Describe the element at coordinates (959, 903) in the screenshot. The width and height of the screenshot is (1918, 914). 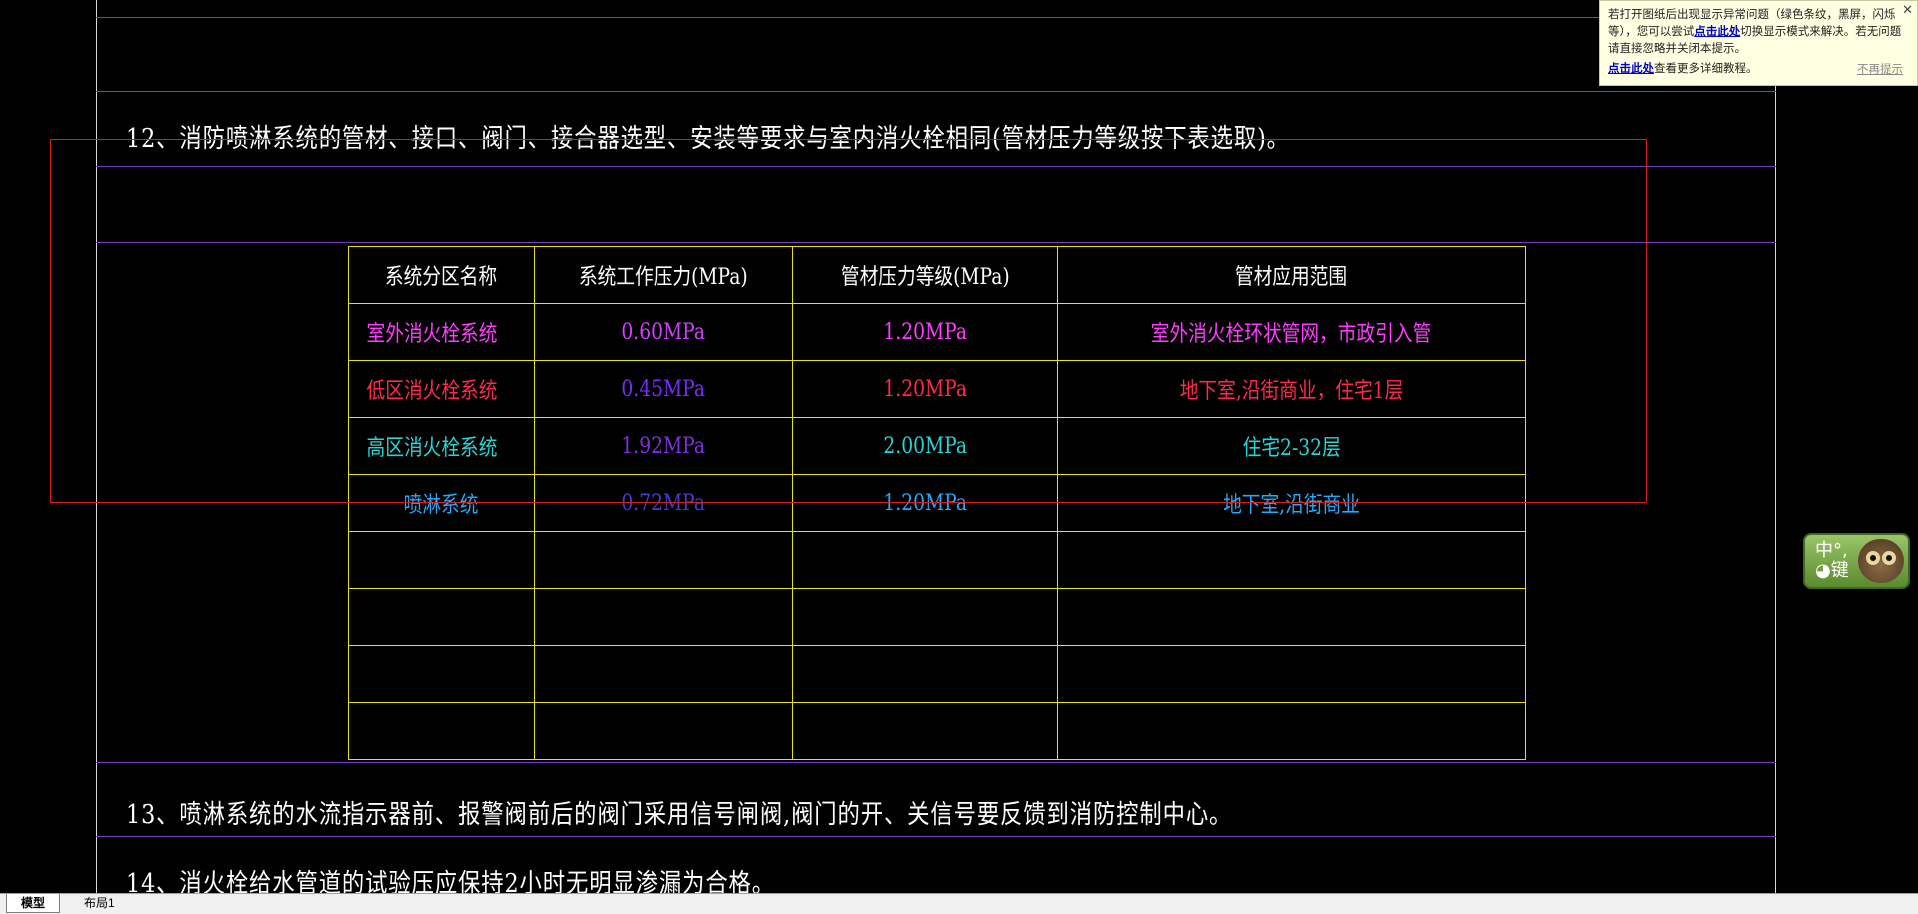
I see `layout-tab-bar: 模型 布局1` at that location.